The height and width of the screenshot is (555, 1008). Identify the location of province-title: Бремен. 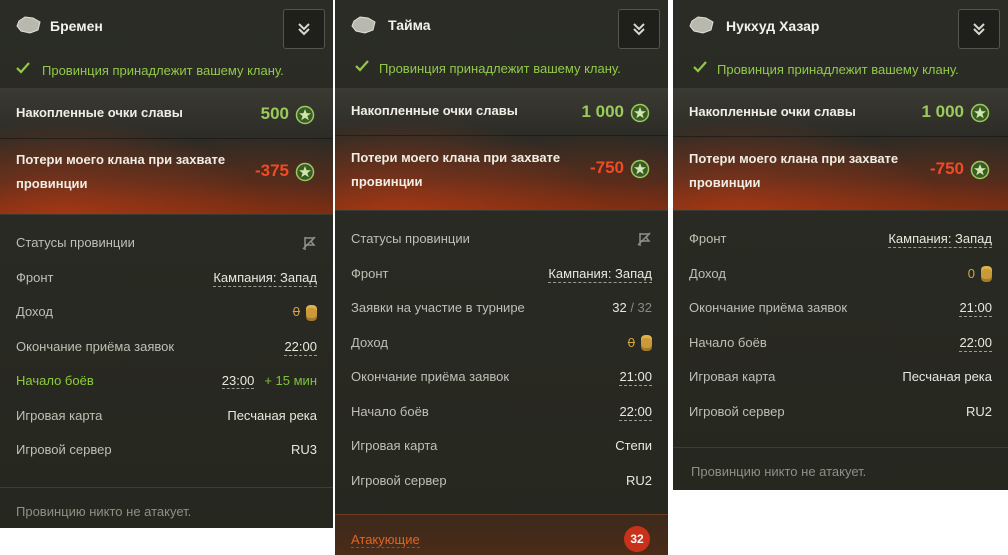
(76, 26).